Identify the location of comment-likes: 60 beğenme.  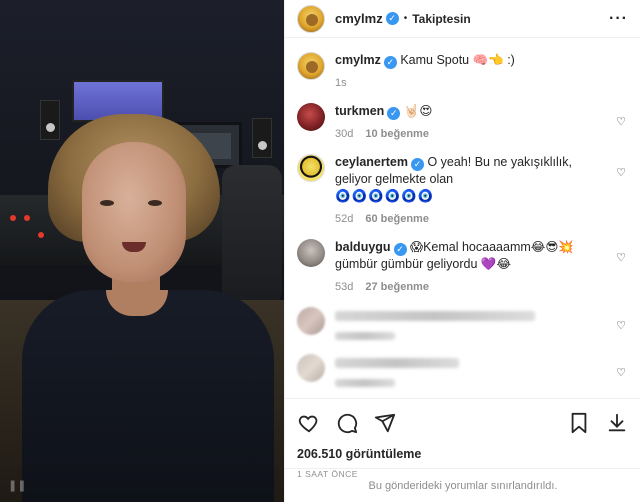
(397, 219).